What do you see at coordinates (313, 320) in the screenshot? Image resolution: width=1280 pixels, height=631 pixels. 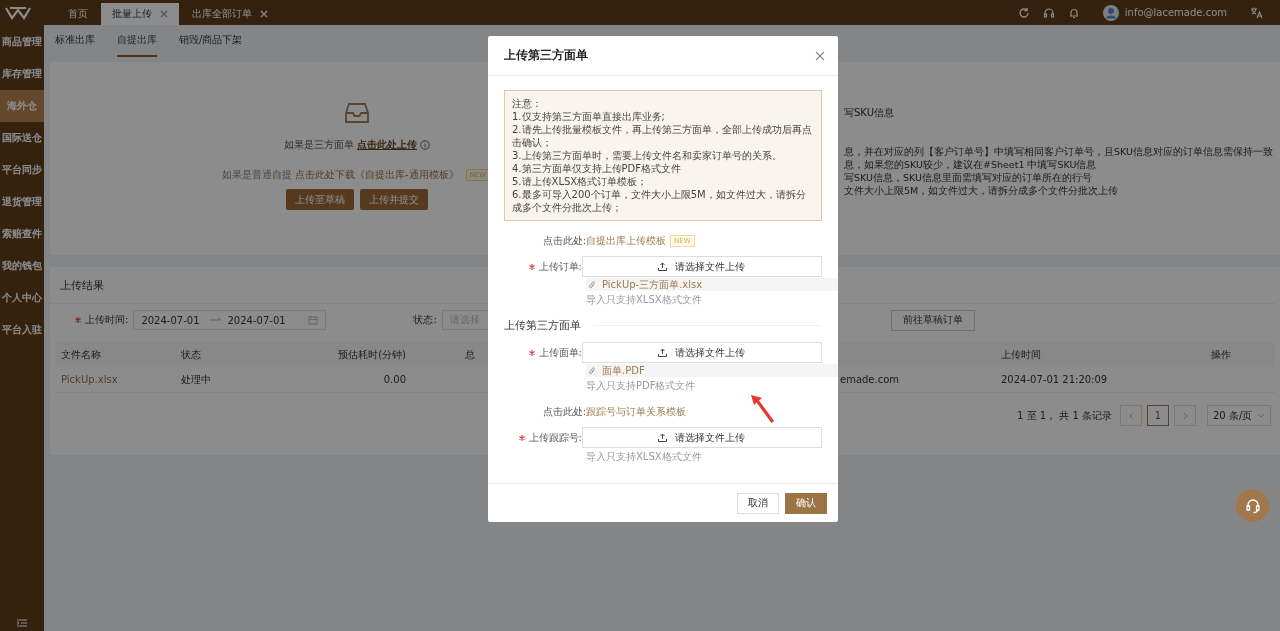 I see `calendar-icon` at bounding box center [313, 320].